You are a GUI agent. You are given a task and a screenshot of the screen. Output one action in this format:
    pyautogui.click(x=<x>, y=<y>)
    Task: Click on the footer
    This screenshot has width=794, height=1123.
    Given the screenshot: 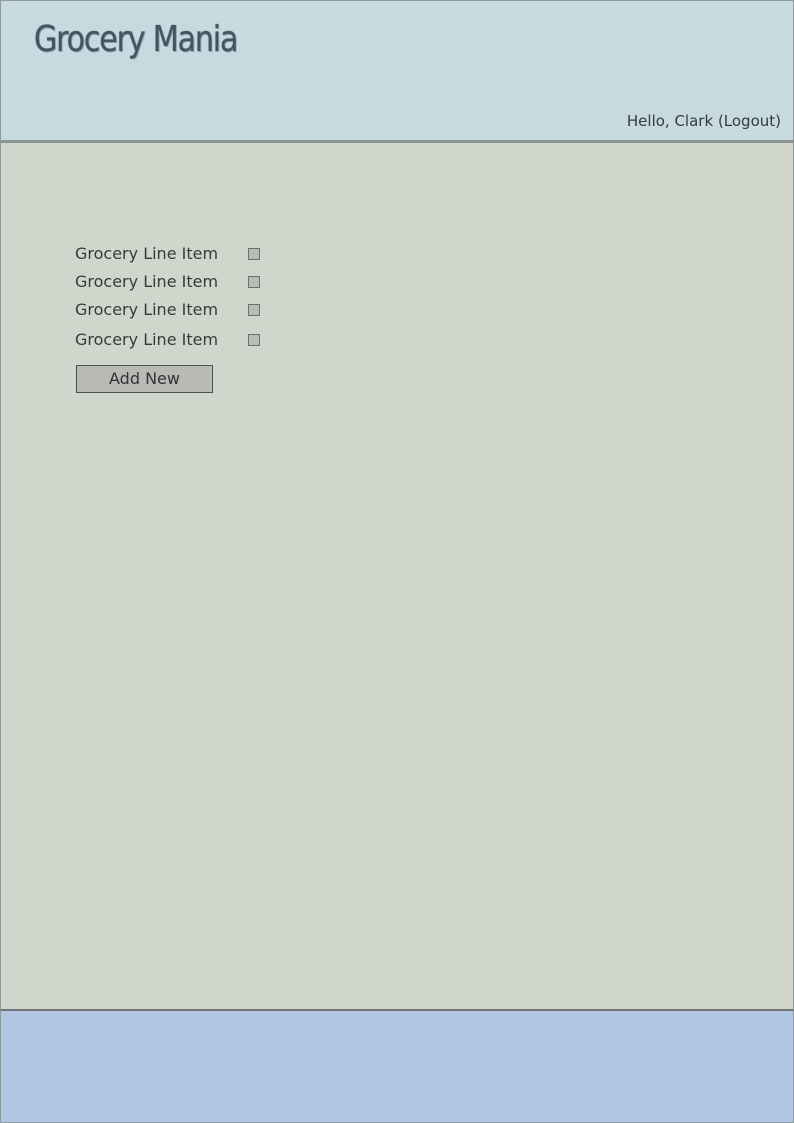 What is the action you would take?
    pyautogui.click(x=397, y=1067)
    